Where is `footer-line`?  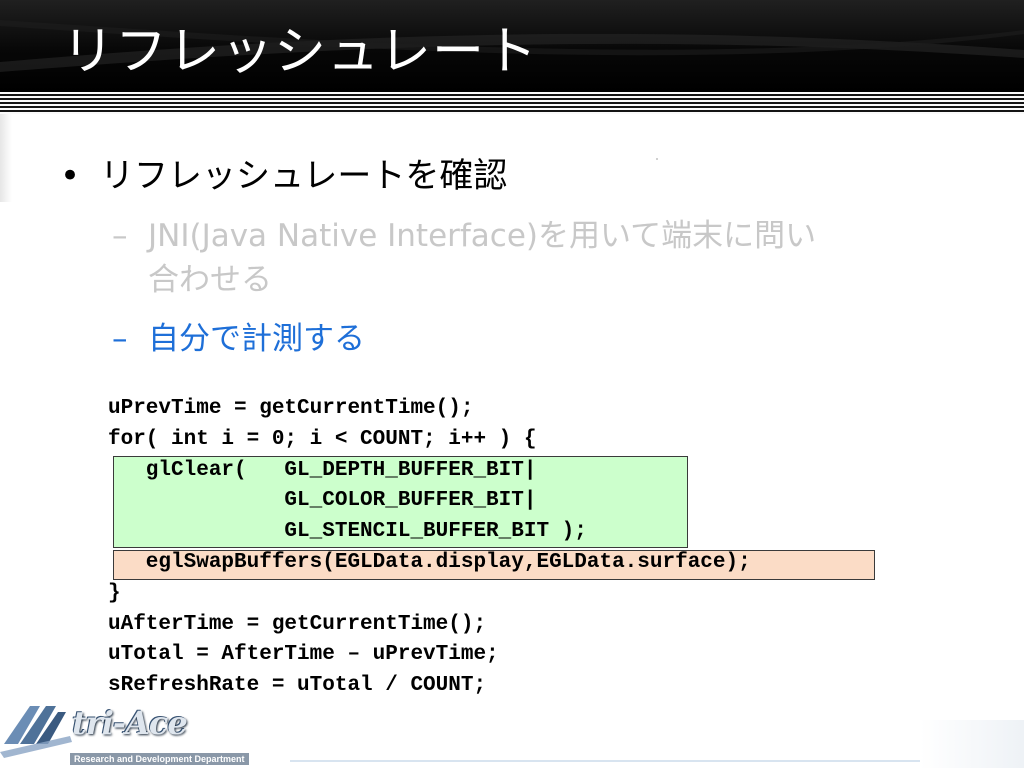
footer-line is located at coordinates (605, 761).